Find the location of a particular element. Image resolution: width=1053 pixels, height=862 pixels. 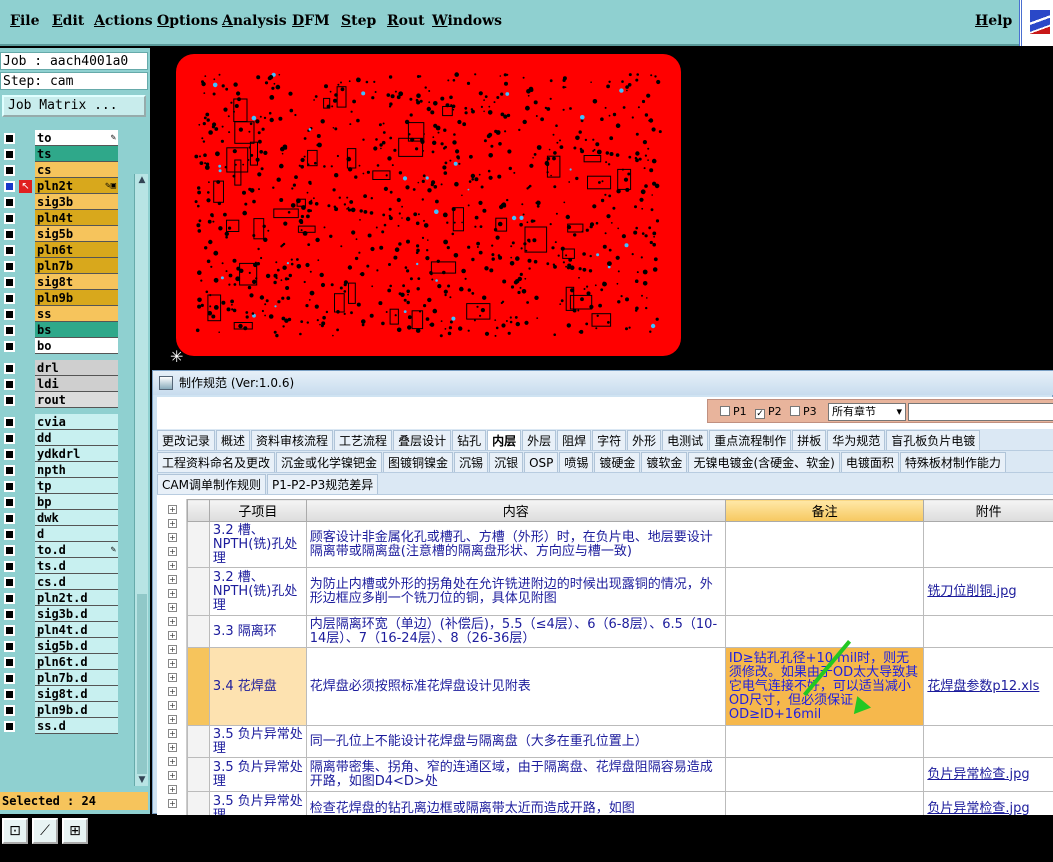

layer-row: to.d✎ is located at coordinates (60, 550).